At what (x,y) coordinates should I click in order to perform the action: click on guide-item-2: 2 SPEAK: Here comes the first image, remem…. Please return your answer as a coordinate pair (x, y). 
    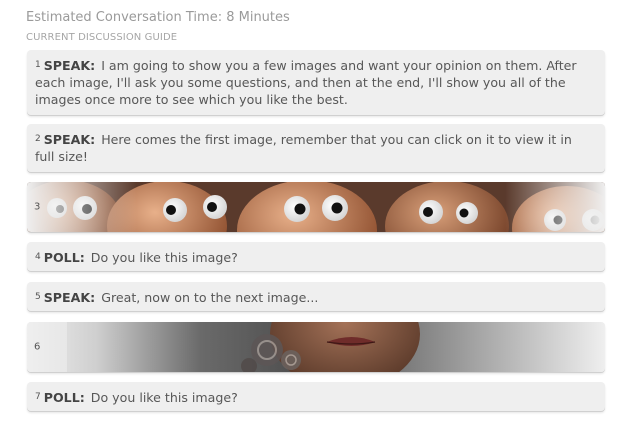
    Looking at the image, I should click on (316, 148).